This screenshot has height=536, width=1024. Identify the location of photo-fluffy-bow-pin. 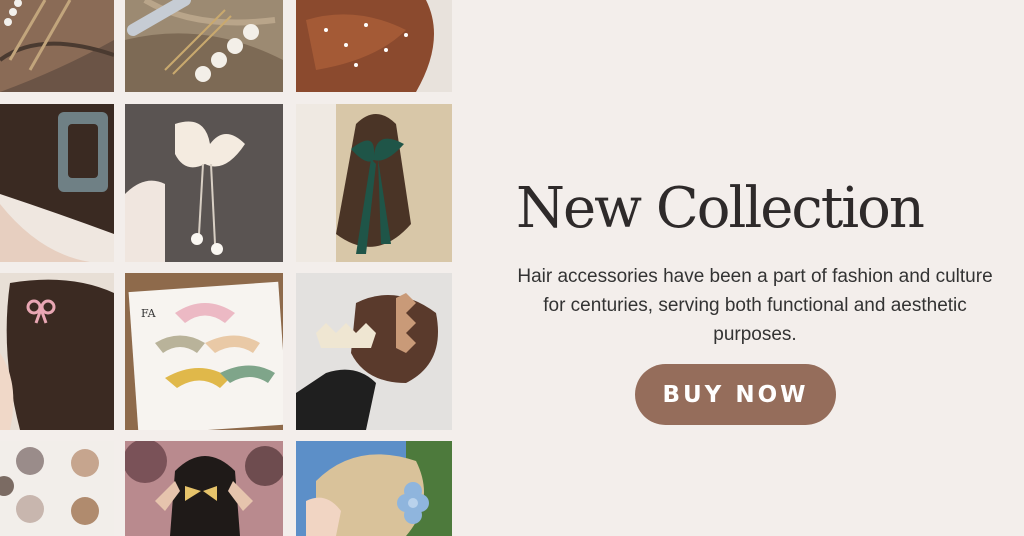
(204, 183).